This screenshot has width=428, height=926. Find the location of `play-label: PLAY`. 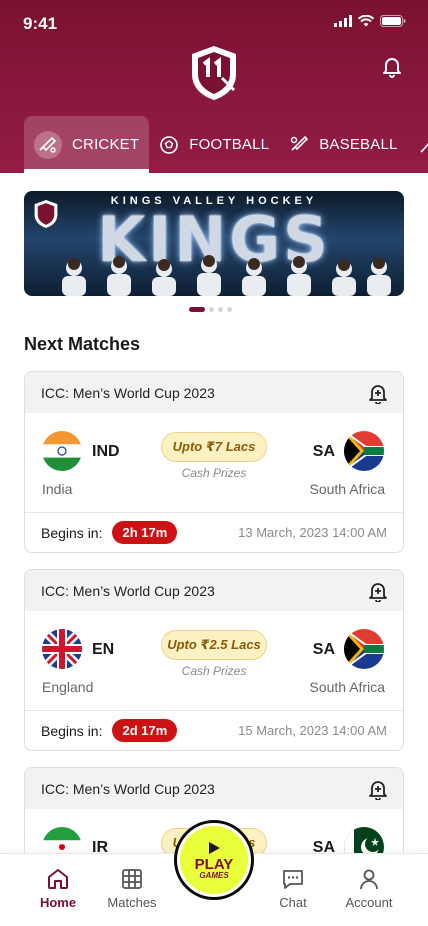

play-label: PLAY is located at coordinates (214, 864).